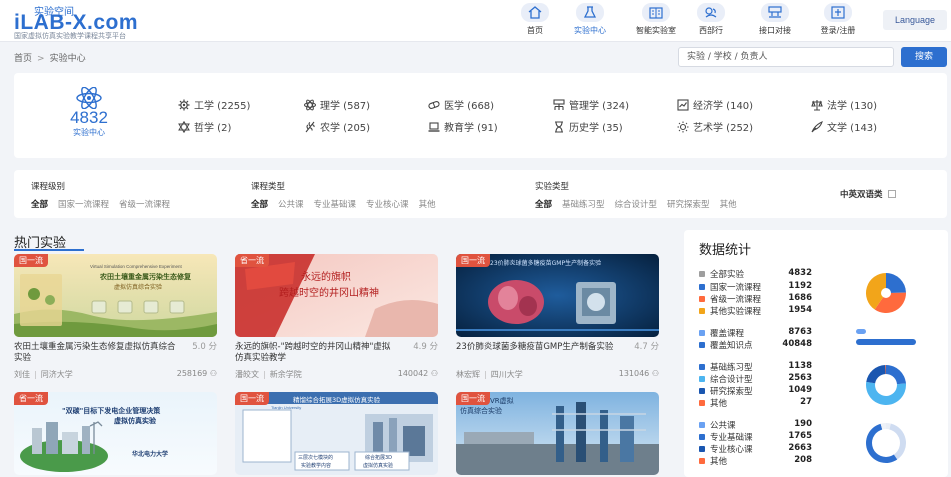 The height and width of the screenshot is (477, 951). I want to click on flask-icon, so click(590, 12).